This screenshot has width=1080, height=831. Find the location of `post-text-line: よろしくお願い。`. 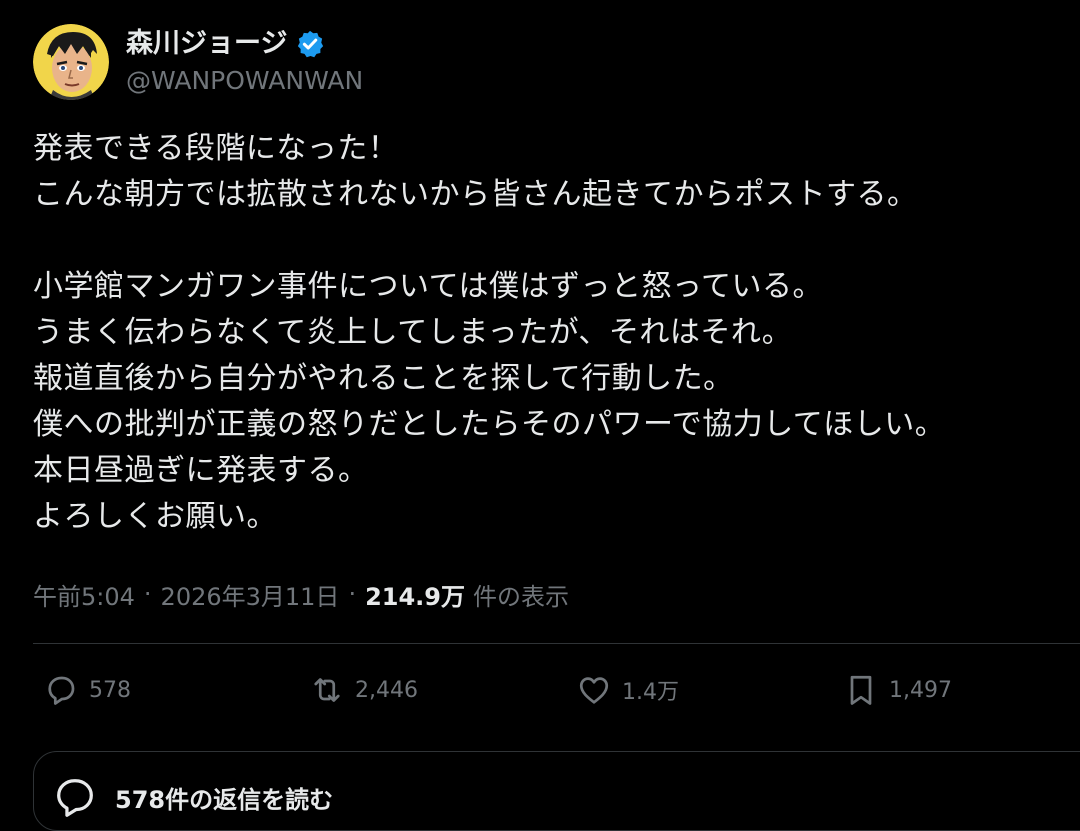

post-text-line: よろしくお願い。 is located at coordinates (155, 516).